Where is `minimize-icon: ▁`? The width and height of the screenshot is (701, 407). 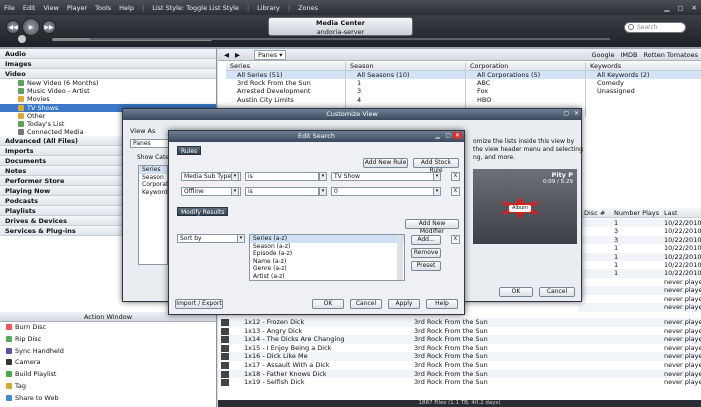 minimize-icon: ▁ is located at coordinates (437, 135).